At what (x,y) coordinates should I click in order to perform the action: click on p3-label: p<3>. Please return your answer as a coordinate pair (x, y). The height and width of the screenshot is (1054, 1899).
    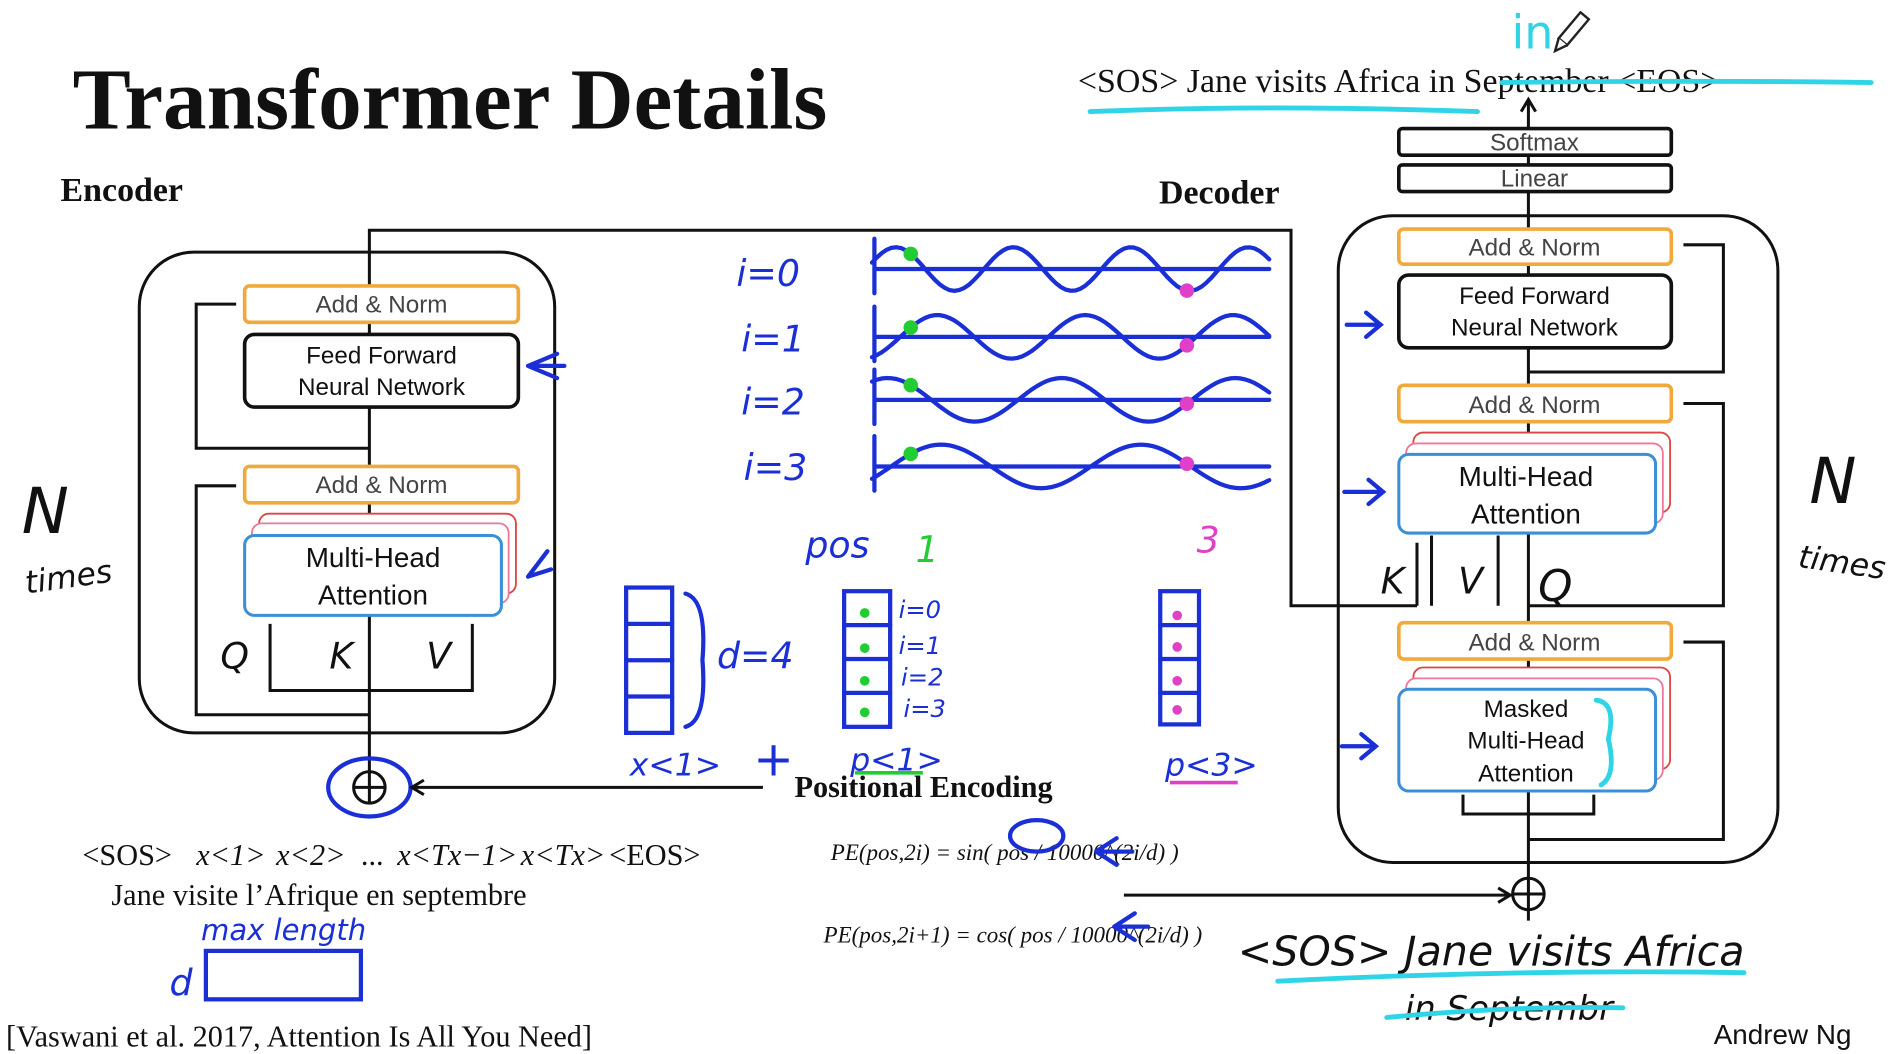
    Looking at the image, I should click on (1211, 765).